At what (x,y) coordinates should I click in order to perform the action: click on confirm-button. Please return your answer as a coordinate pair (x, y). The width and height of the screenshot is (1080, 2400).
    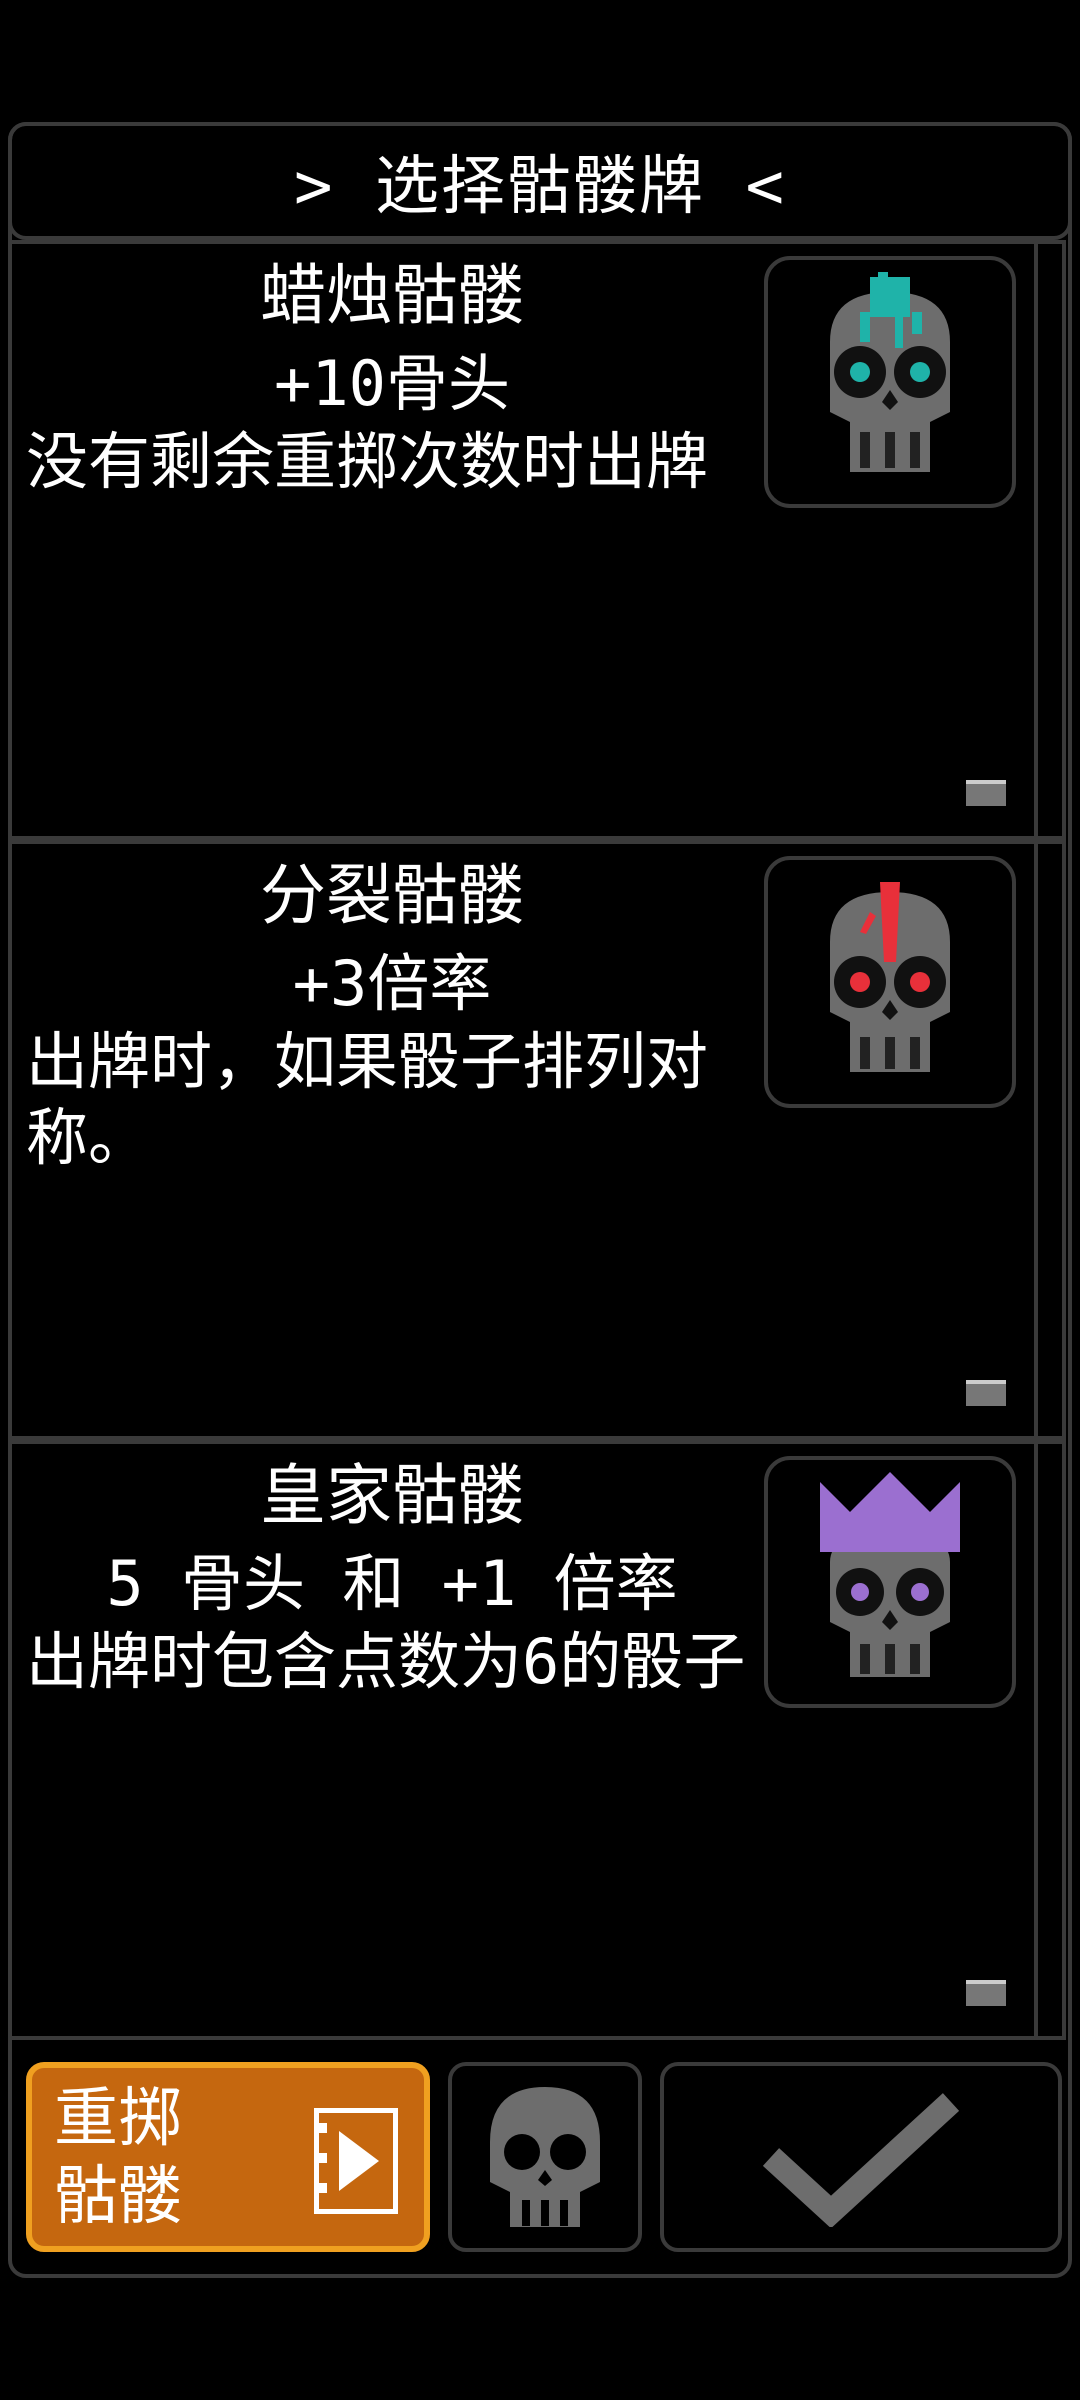
    Looking at the image, I should click on (861, 2157).